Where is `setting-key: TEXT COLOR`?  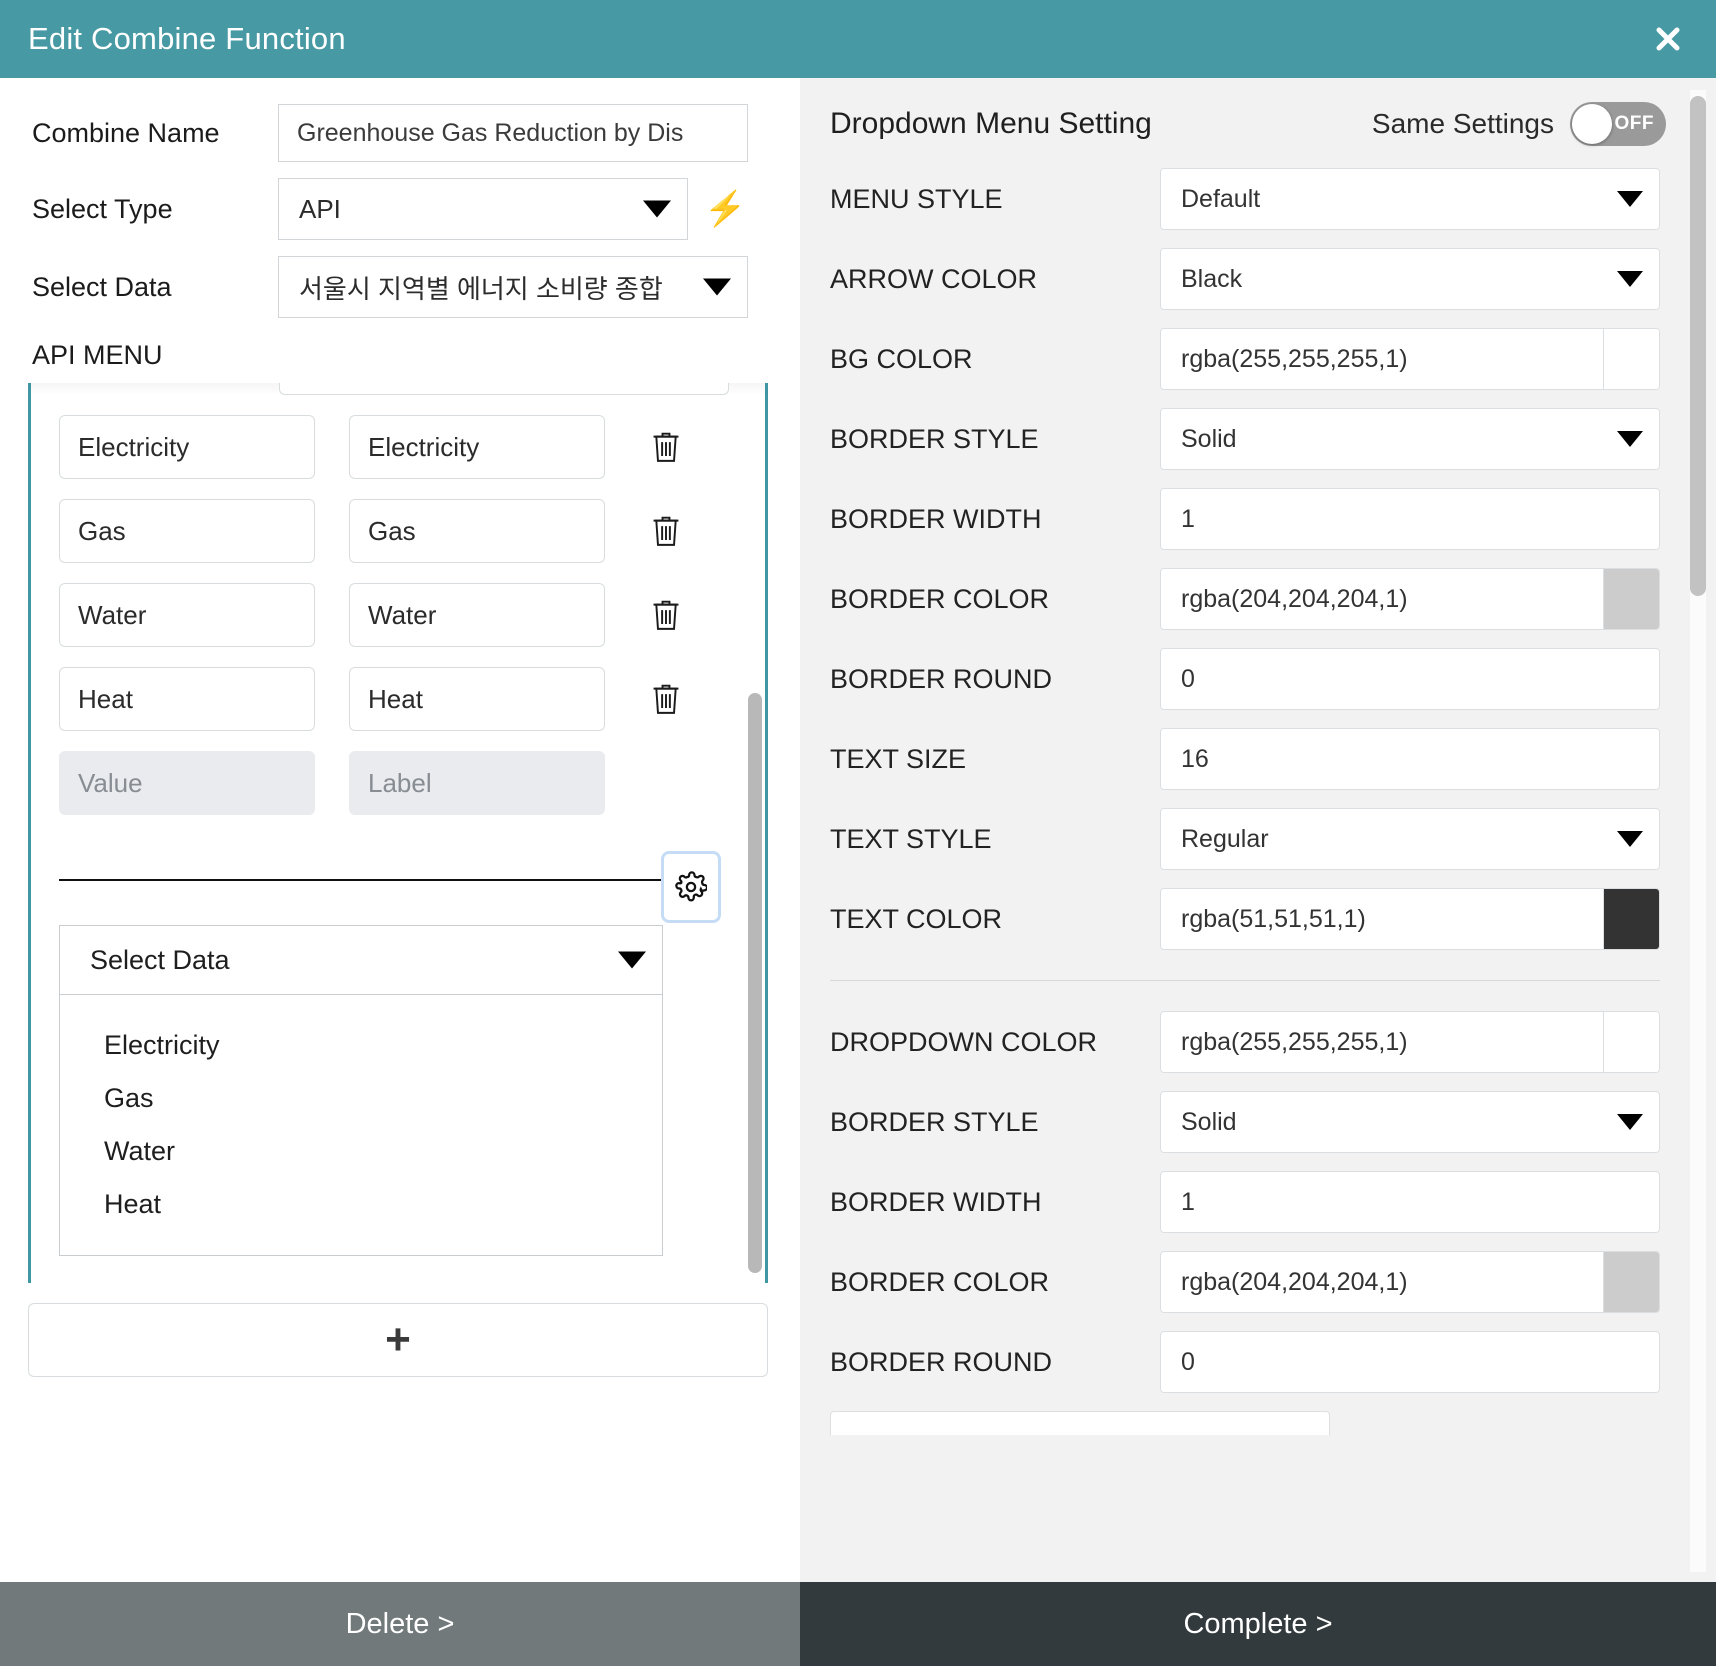
setting-key: TEXT COLOR is located at coordinates (916, 918).